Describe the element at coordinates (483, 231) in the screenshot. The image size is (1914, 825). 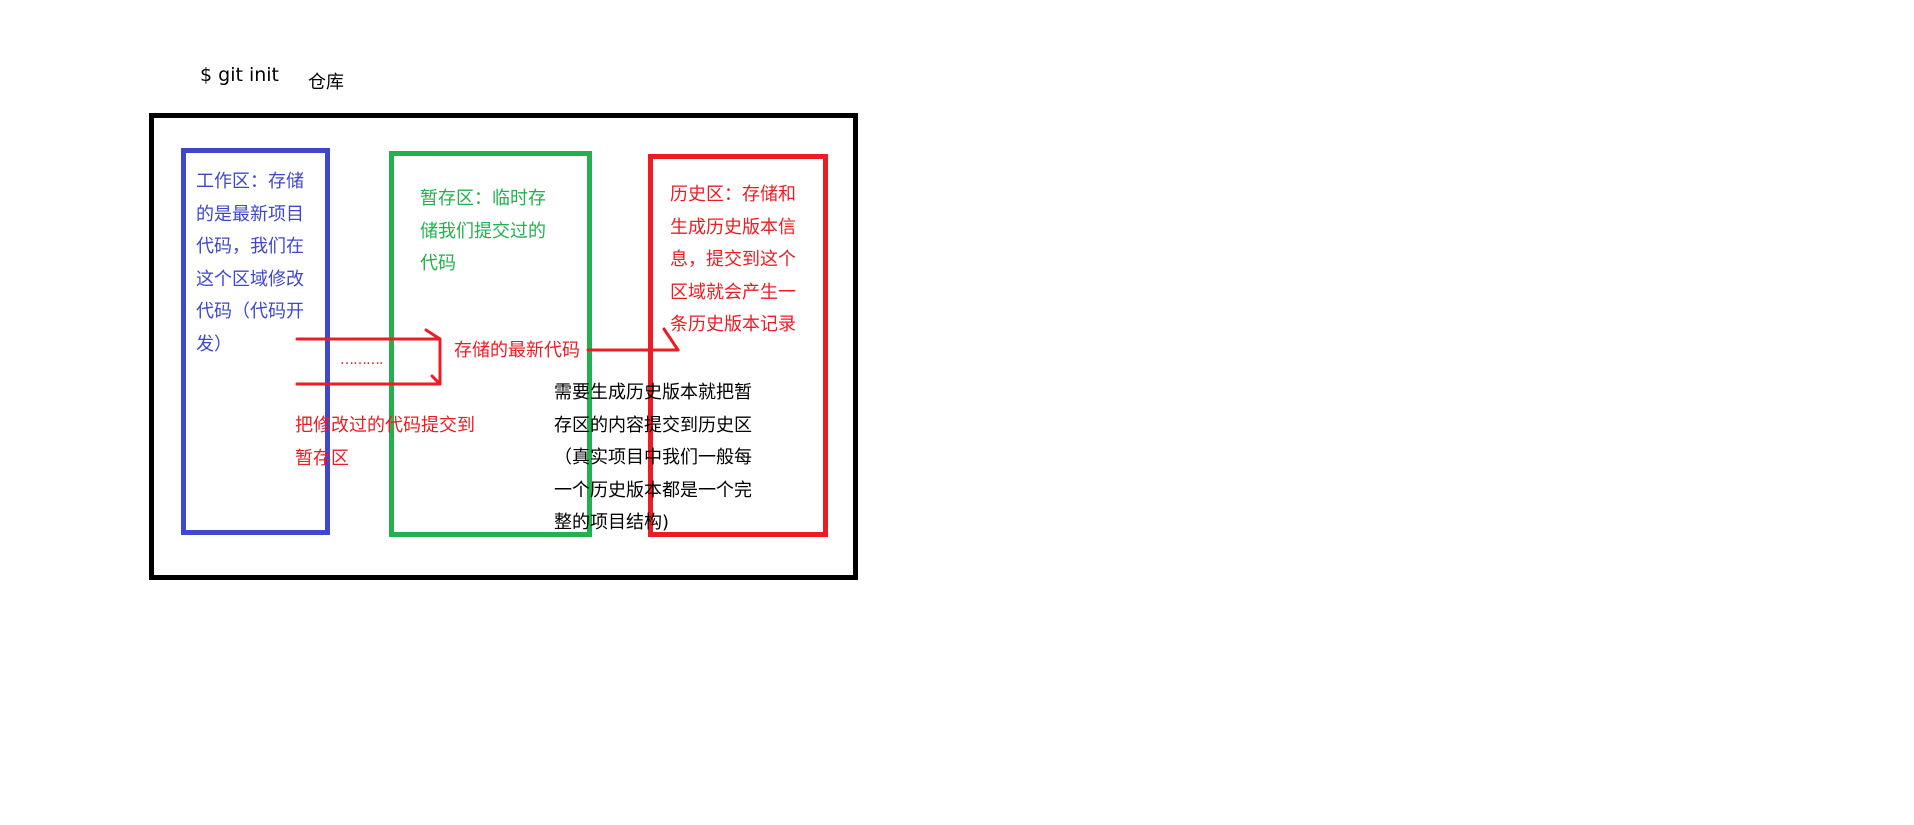
I see `staging-area-description: 暂存区：临时存储我们提交过的代码` at that location.